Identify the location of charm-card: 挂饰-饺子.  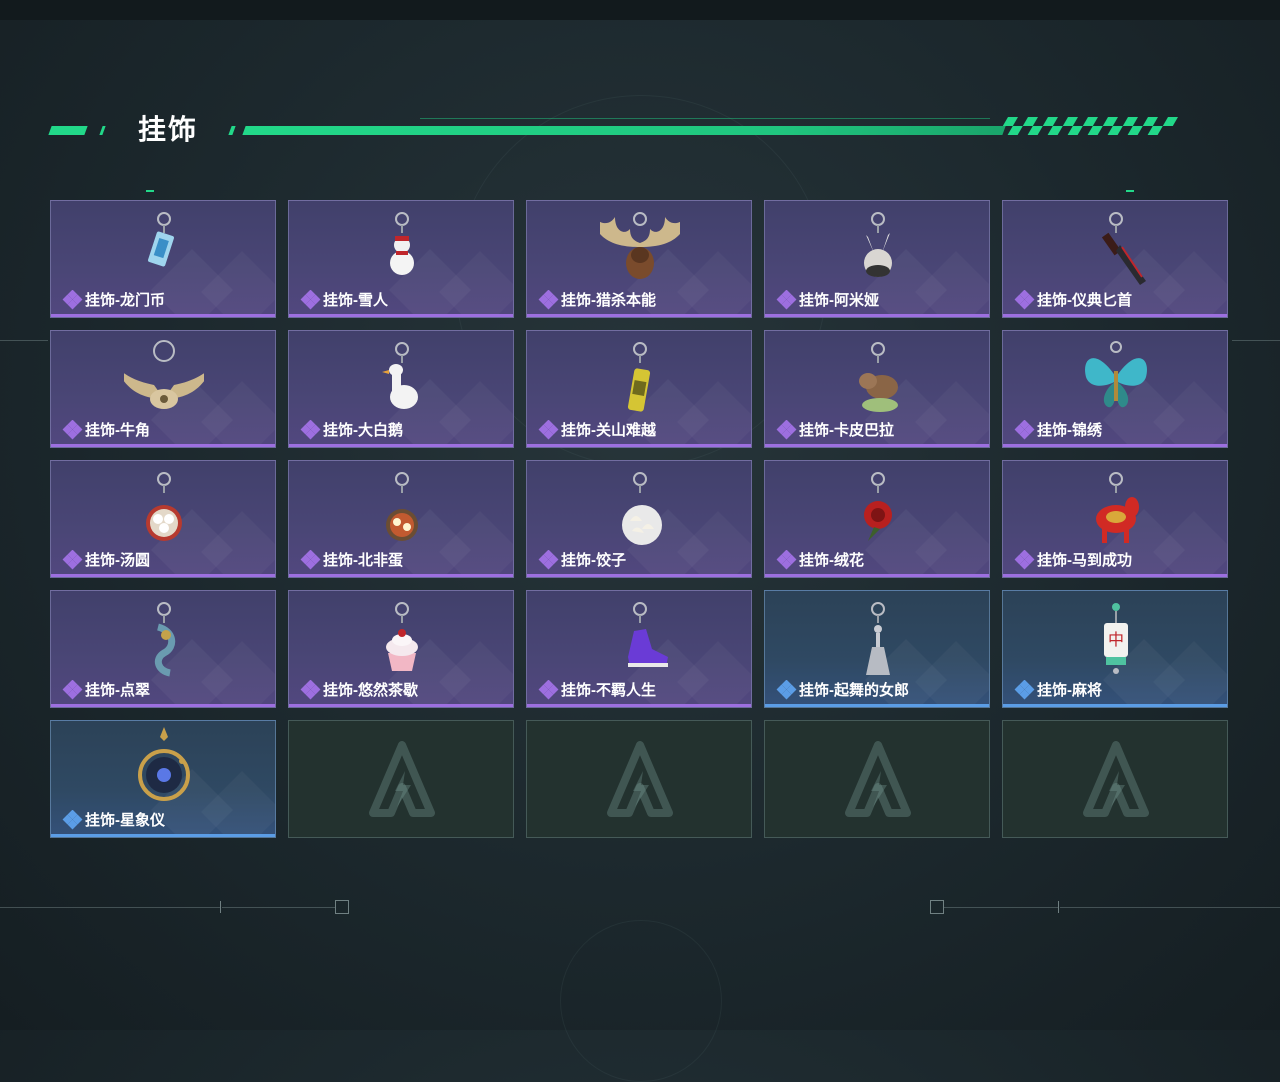
(639, 519).